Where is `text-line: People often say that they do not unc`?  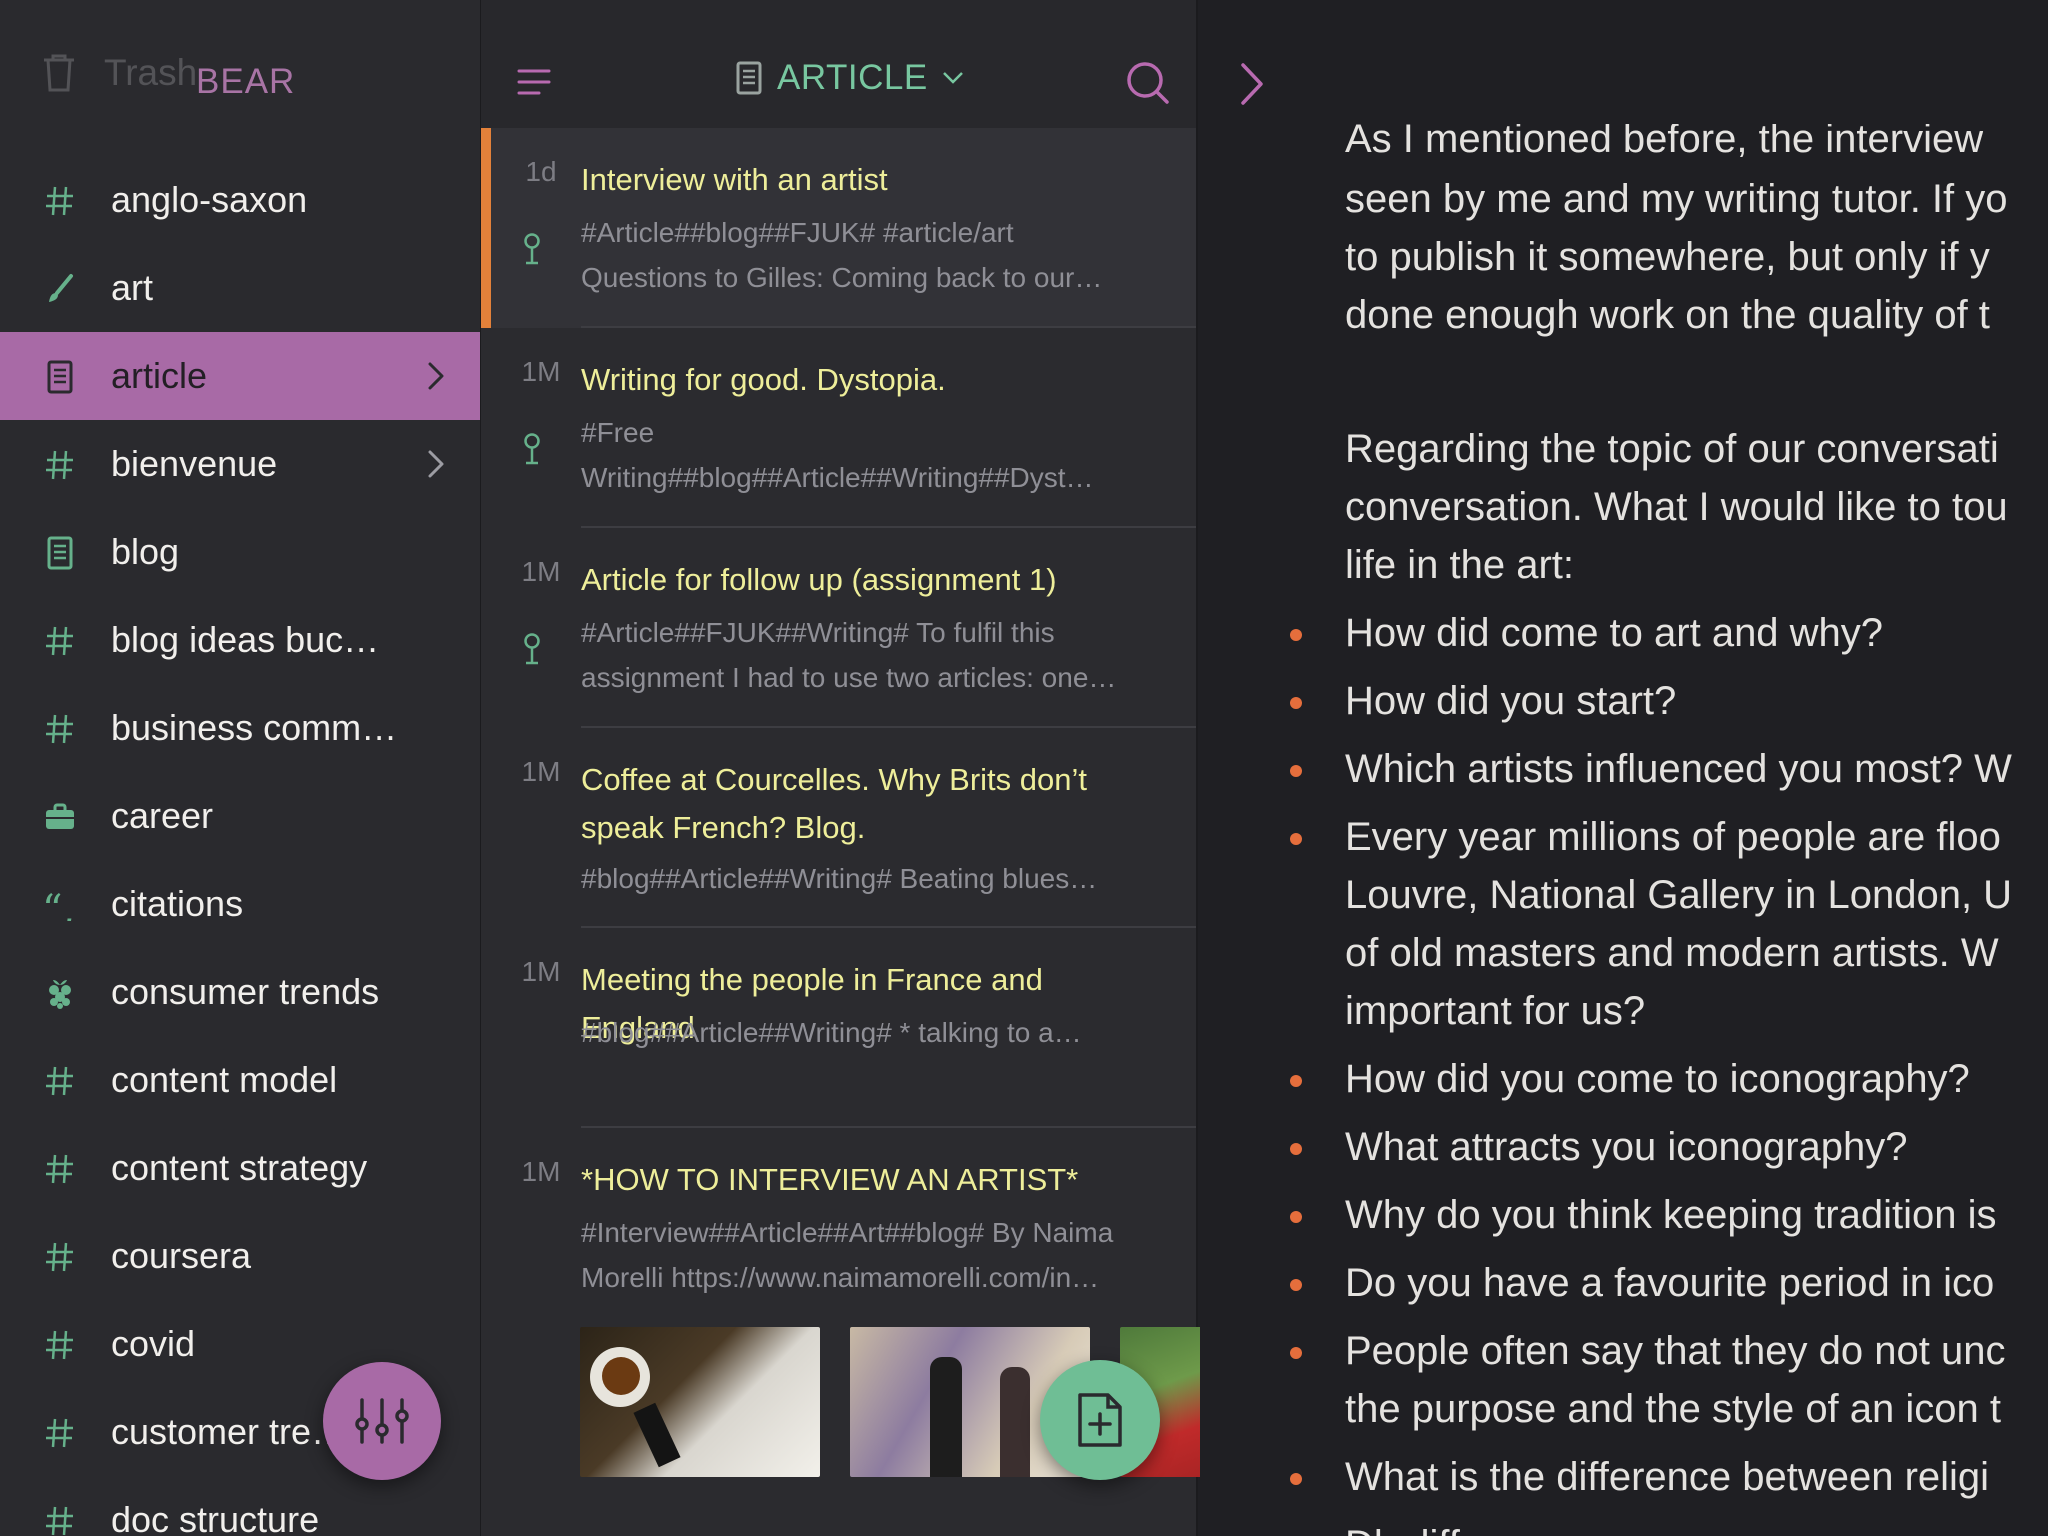 text-line: People often say that they do not unc is located at coordinates (1675, 1351).